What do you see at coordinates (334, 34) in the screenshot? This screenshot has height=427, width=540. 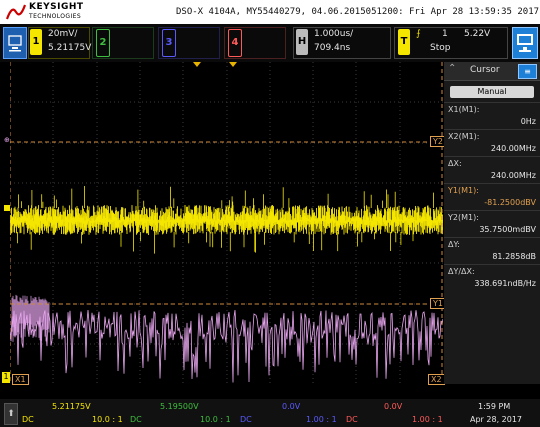 I see `timebase-scale: 1.000us/` at bounding box center [334, 34].